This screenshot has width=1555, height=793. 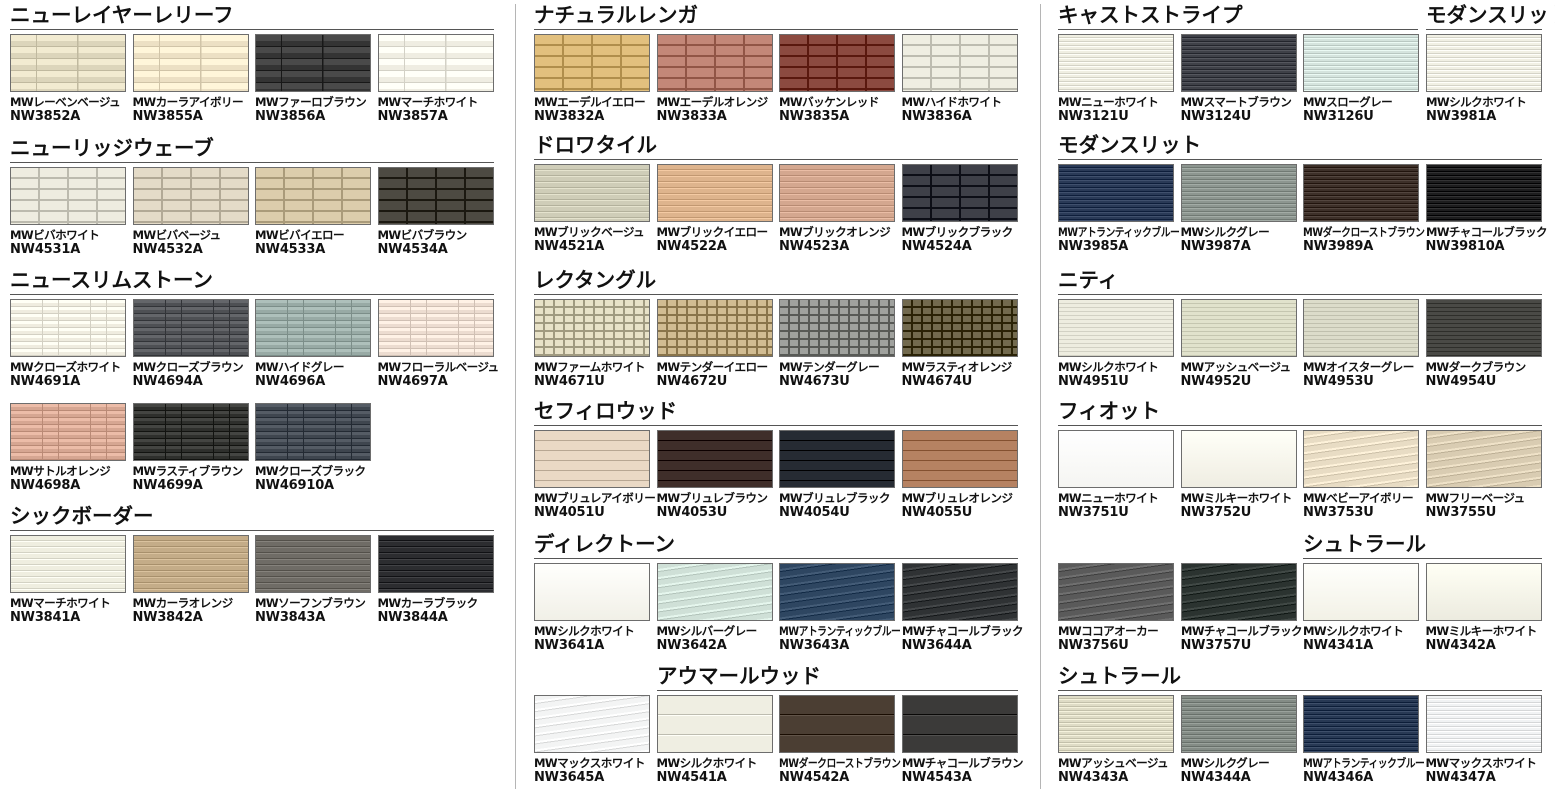 I want to click on color-swatch-item: MWラスティオレンジ NW4674U, so click(x=960, y=344).